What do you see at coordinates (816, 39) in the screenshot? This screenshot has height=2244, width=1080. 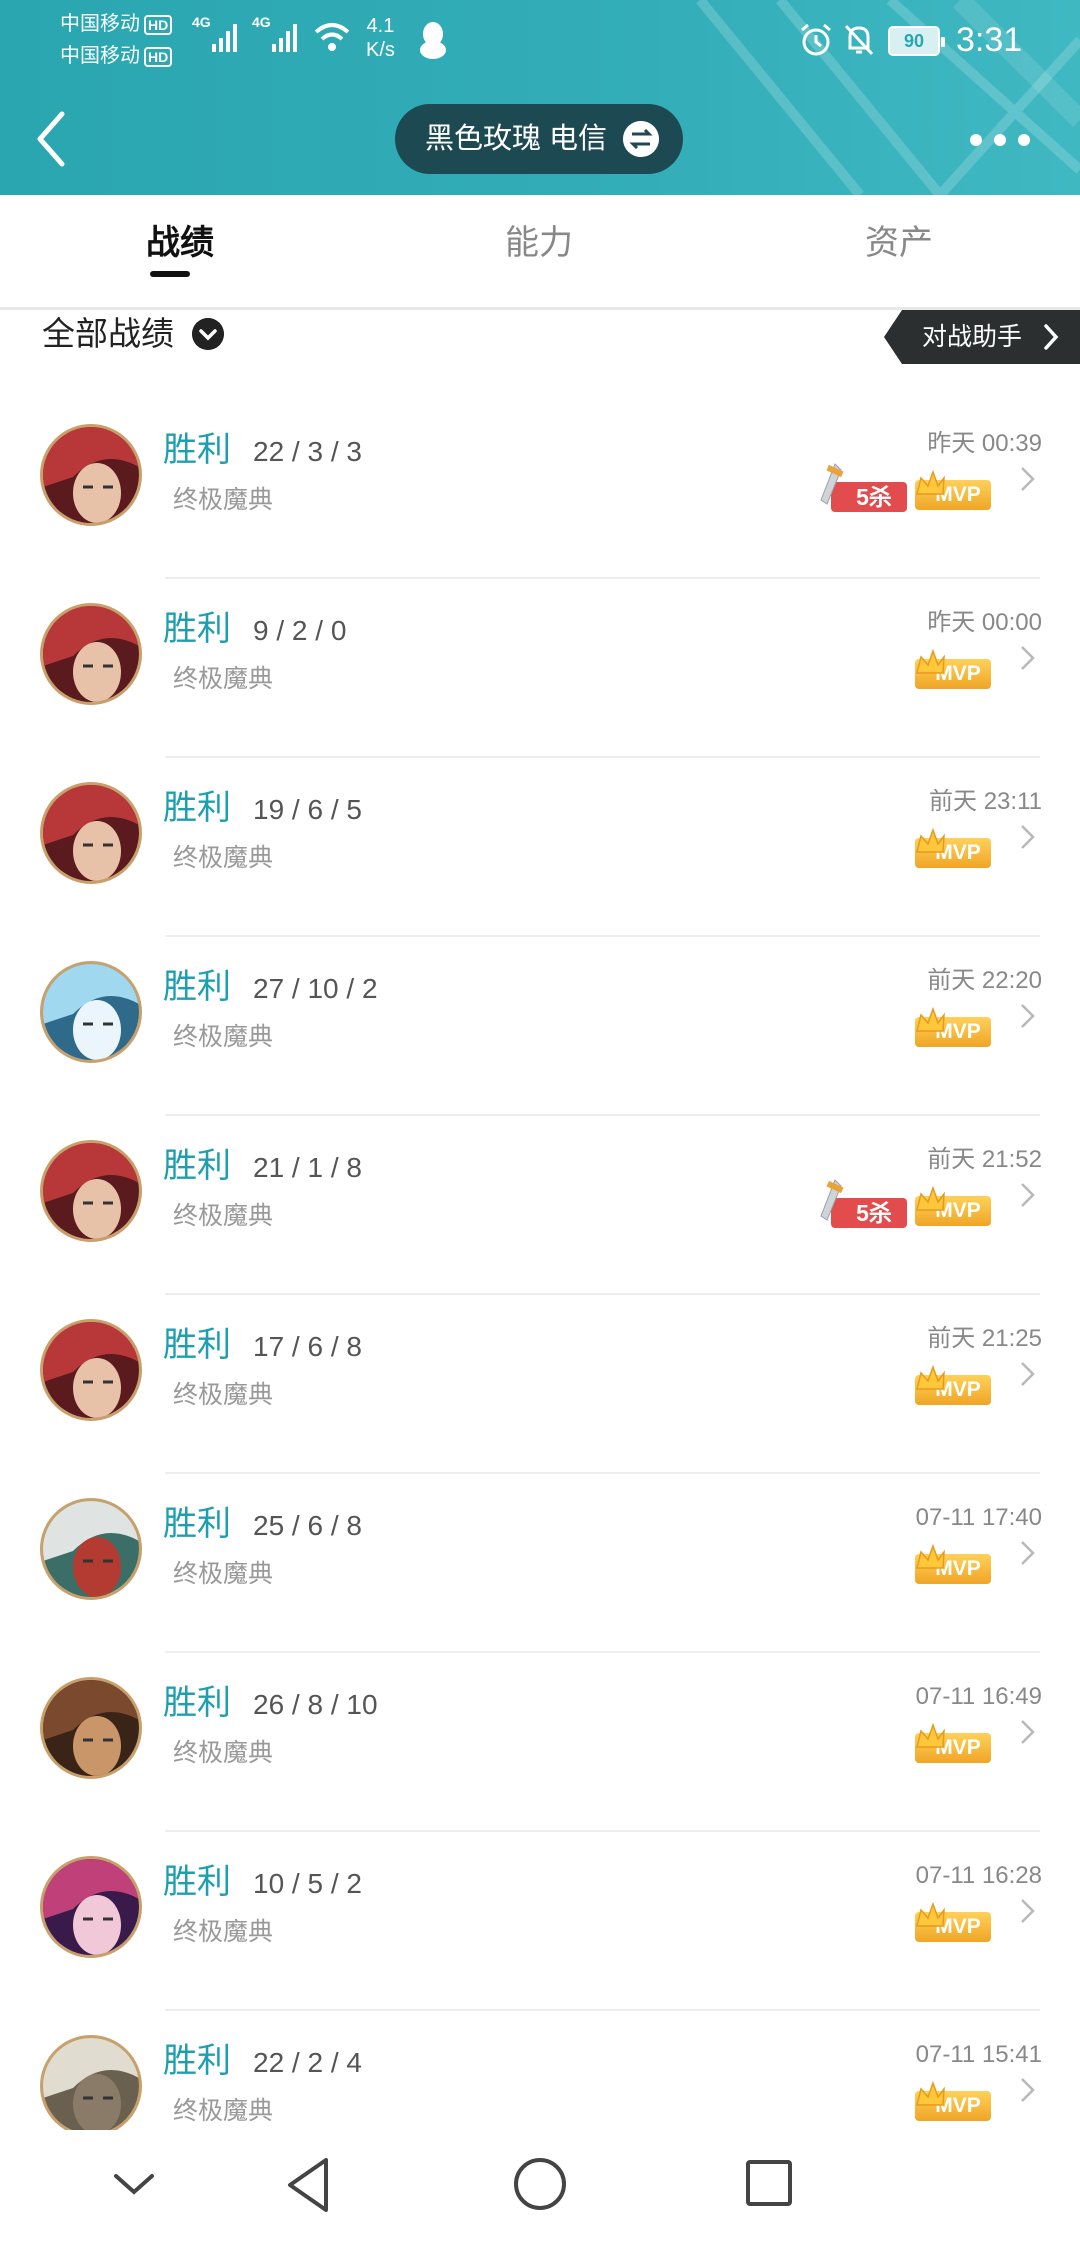 I see `alarm-icon` at bounding box center [816, 39].